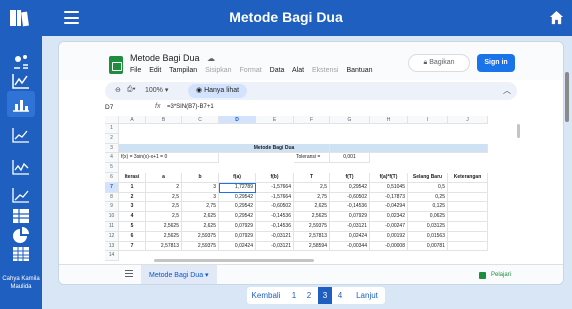 The image size is (572, 309). What do you see at coordinates (439, 63) in the screenshot?
I see `share-button: 🔒︎ Bagikan` at bounding box center [439, 63].